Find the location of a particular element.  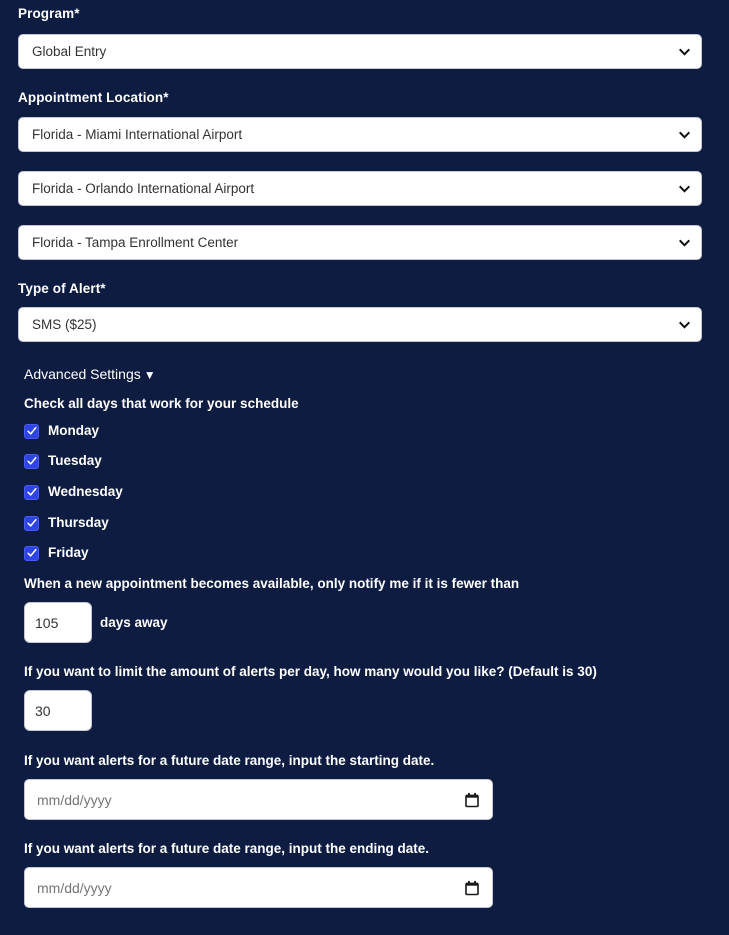

advanced-settings-toggle: Advanced Settings ▼ is located at coordinates (90, 374).